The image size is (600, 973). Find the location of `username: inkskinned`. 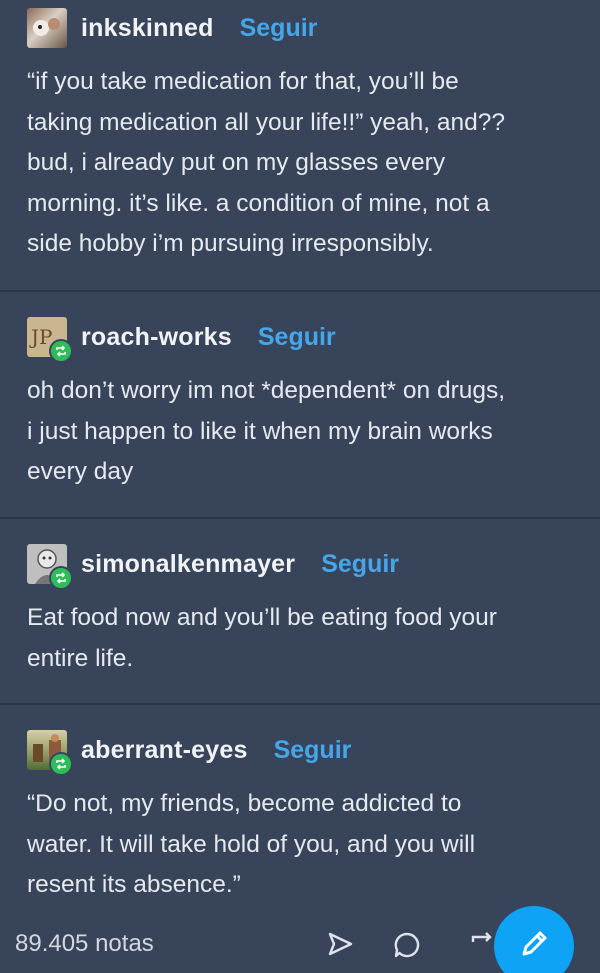

username: inkskinned is located at coordinates (147, 28).